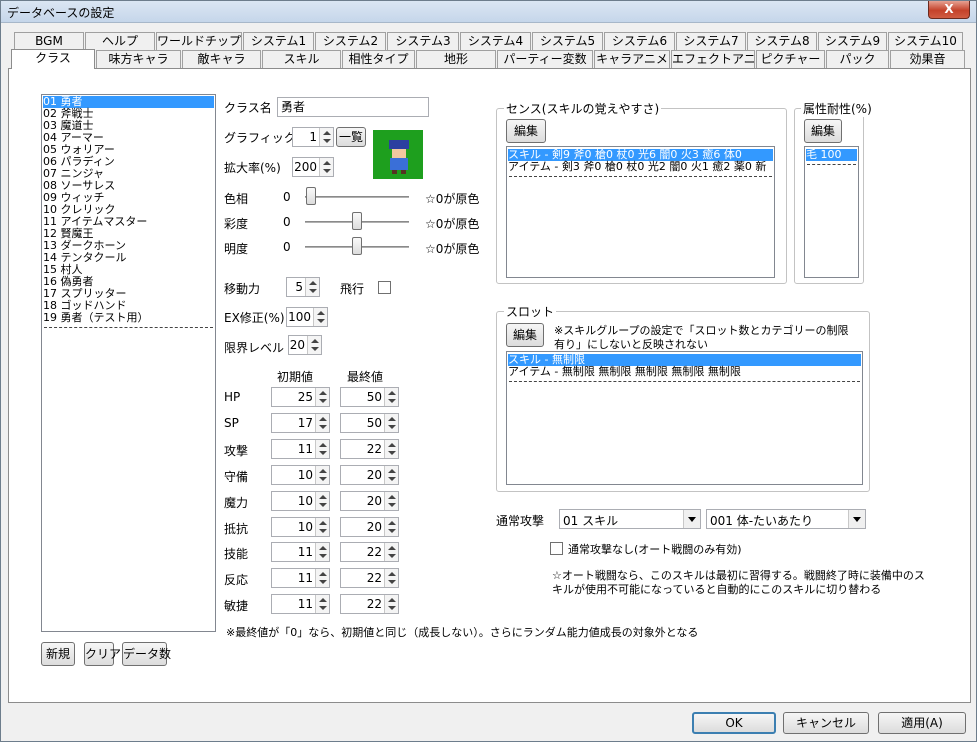  Describe the element at coordinates (456, 59) in the screenshot. I see `tab-row2-6: 地形` at that location.